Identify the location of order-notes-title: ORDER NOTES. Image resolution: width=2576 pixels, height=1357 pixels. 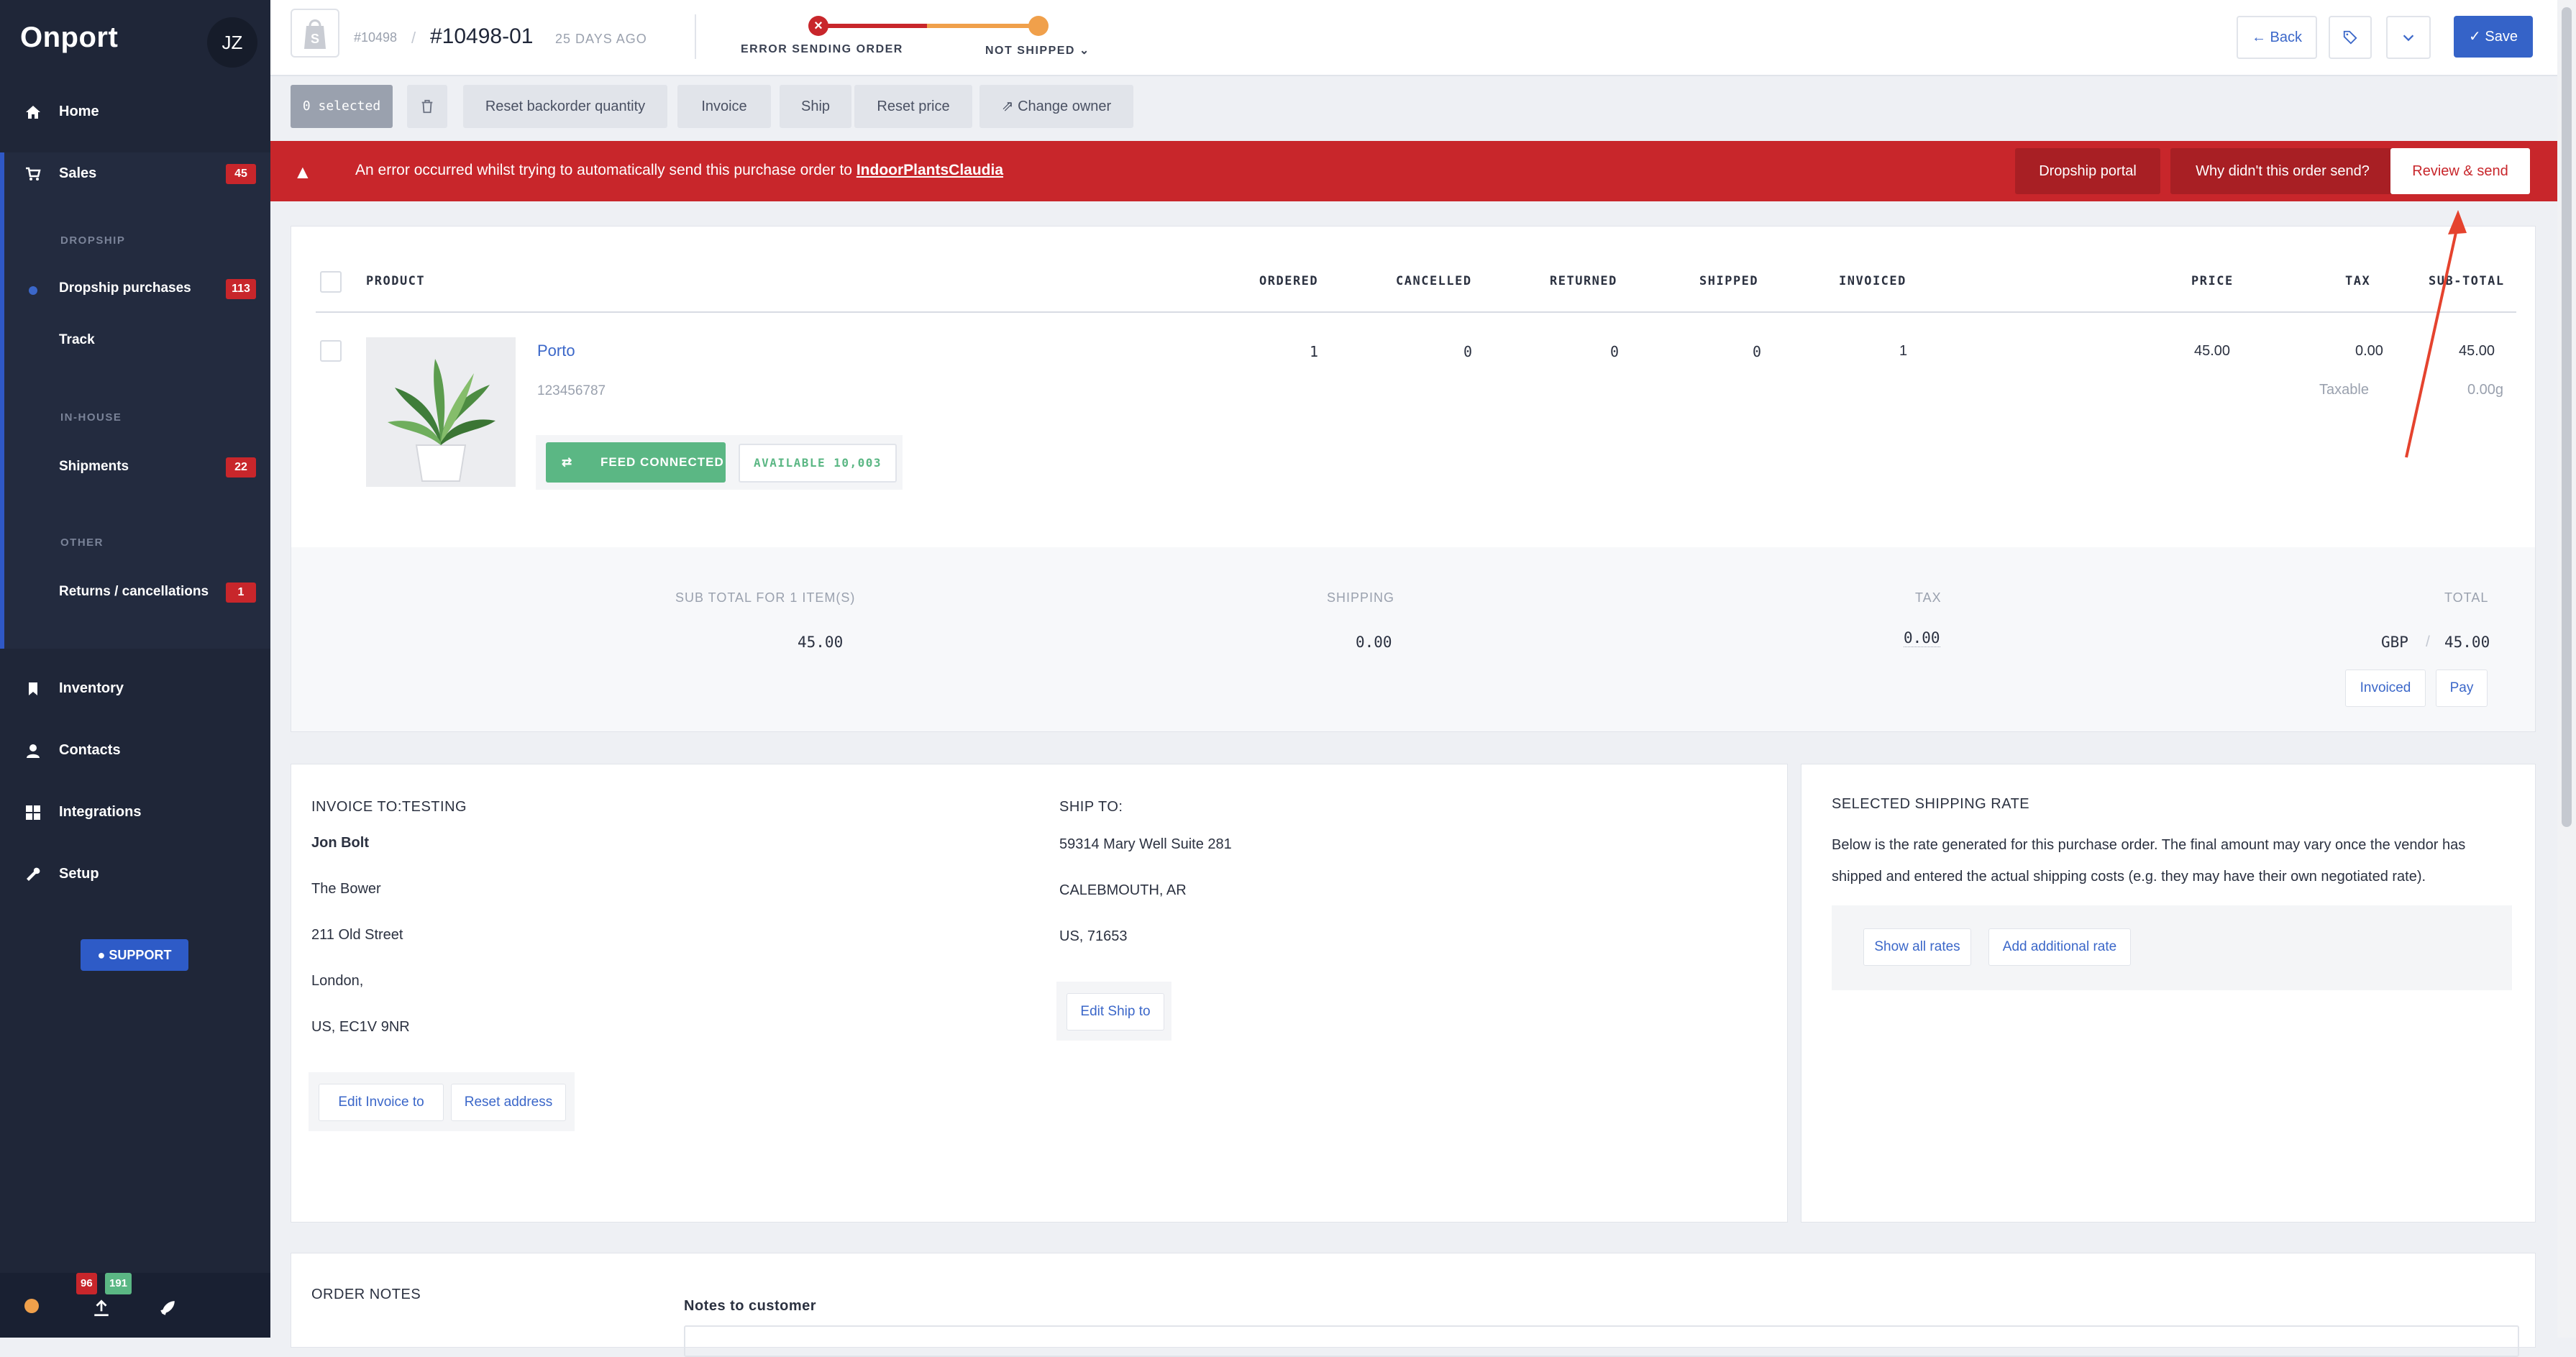
(366, 1294).